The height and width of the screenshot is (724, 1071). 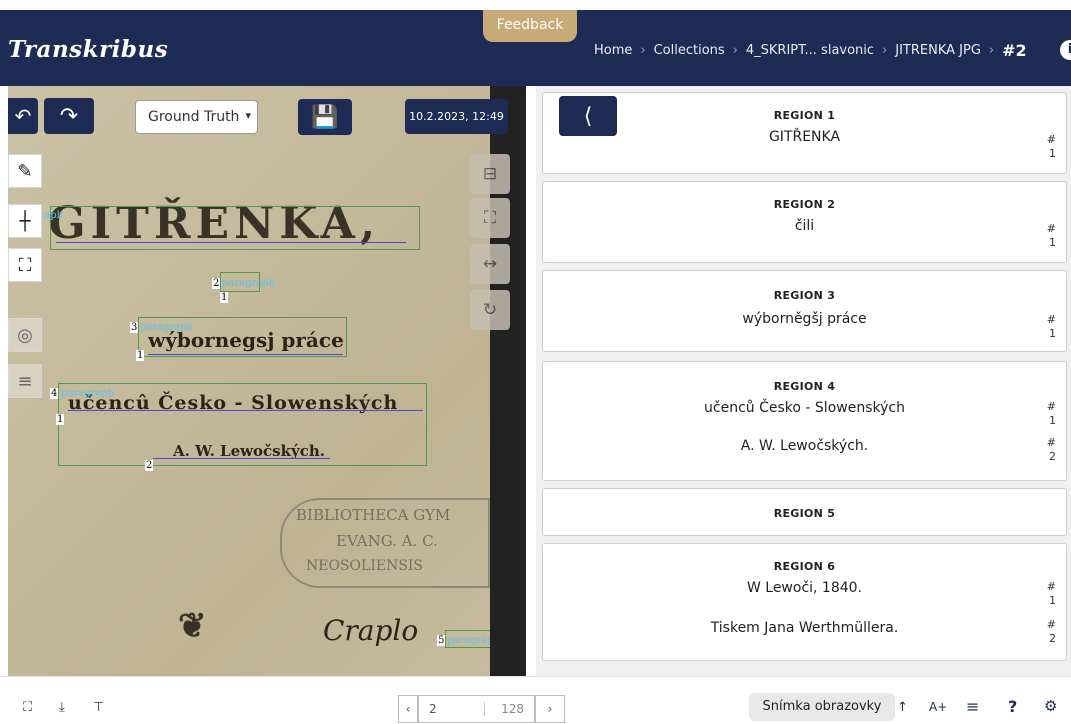 I want to click on region-num-2: 2, so click(x=216, y=283).